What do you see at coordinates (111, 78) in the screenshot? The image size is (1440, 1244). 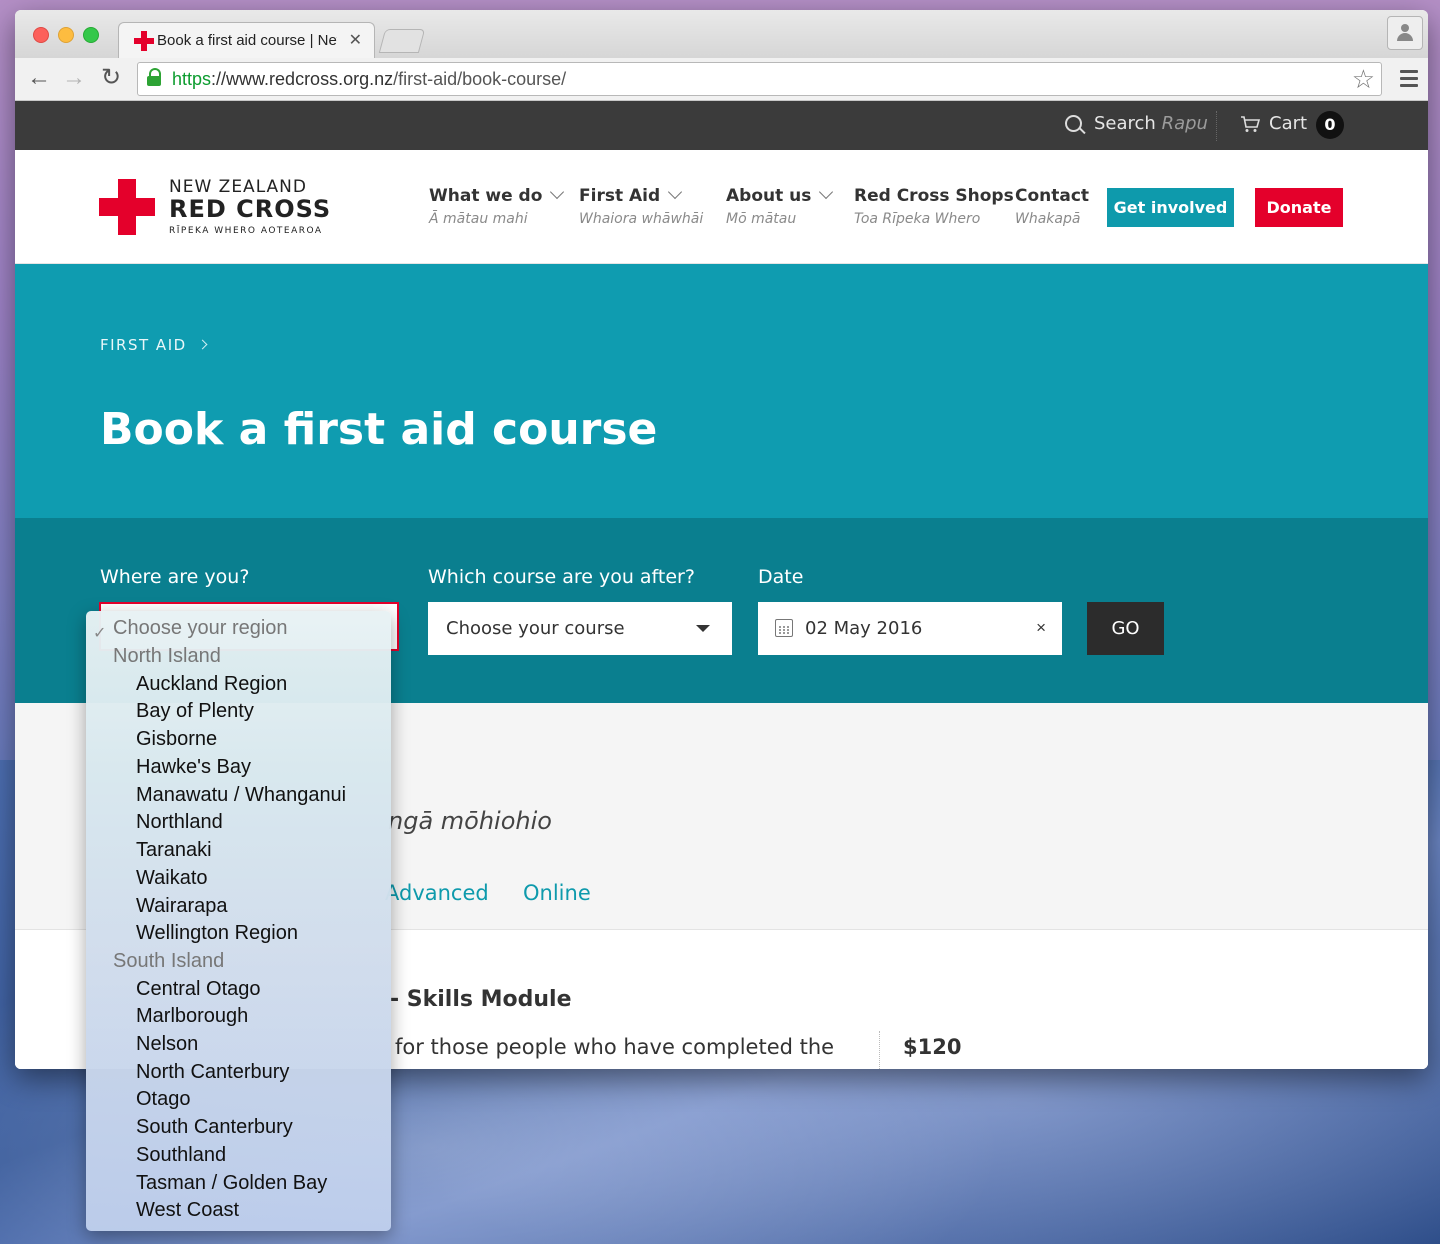 I see `reload-icon: ↻` at bounding box center [111, 78].